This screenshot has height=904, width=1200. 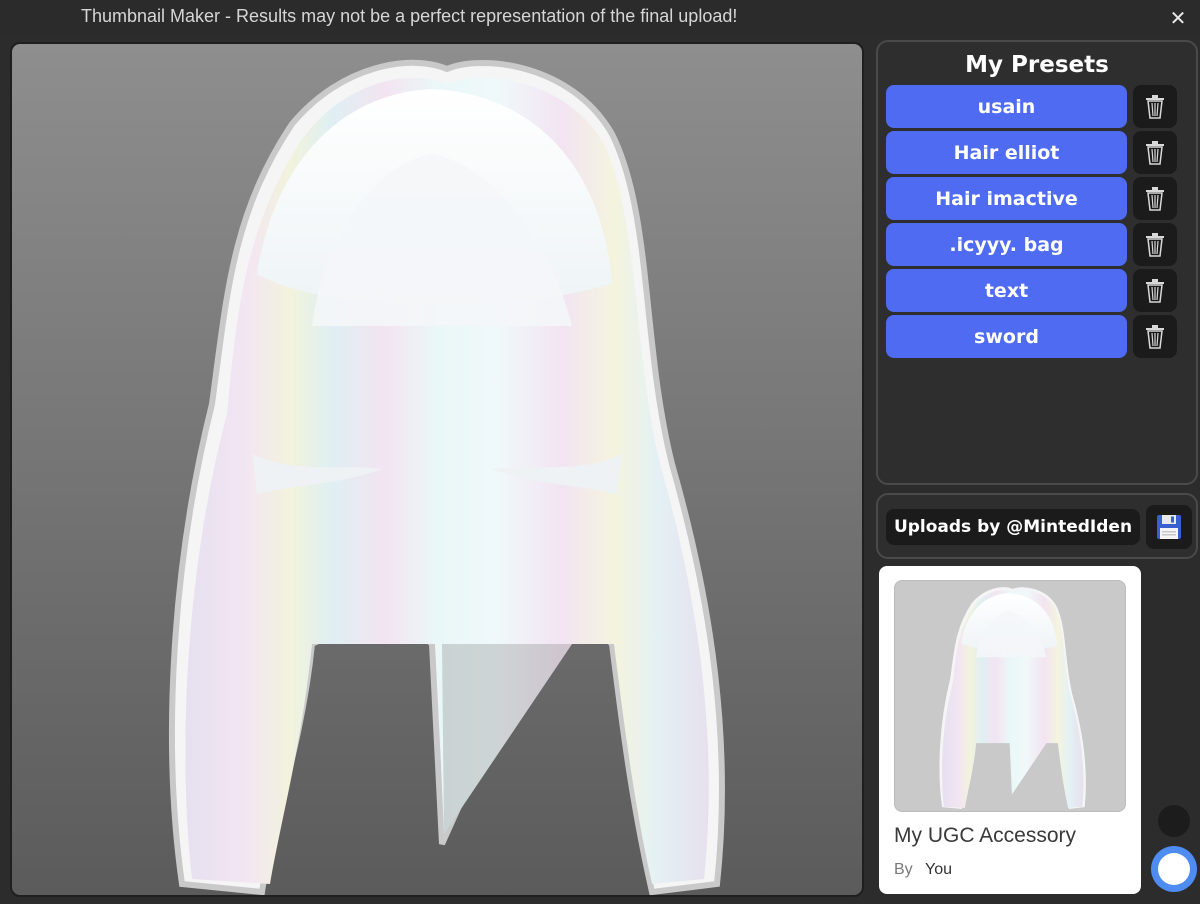 I want to click on preset-row: Hair imactive, so click(x=1039, y=199).